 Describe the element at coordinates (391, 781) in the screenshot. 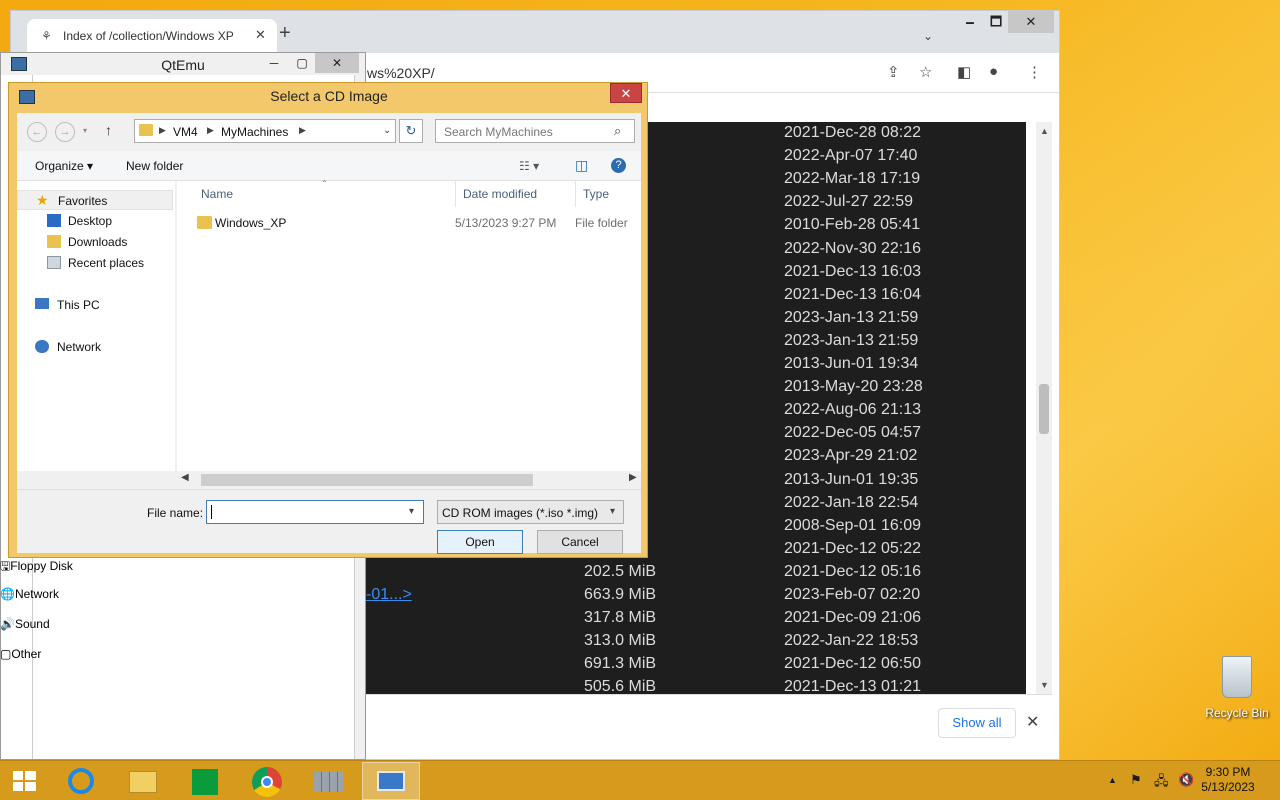

I see `taskbar-qtemu` at that location.